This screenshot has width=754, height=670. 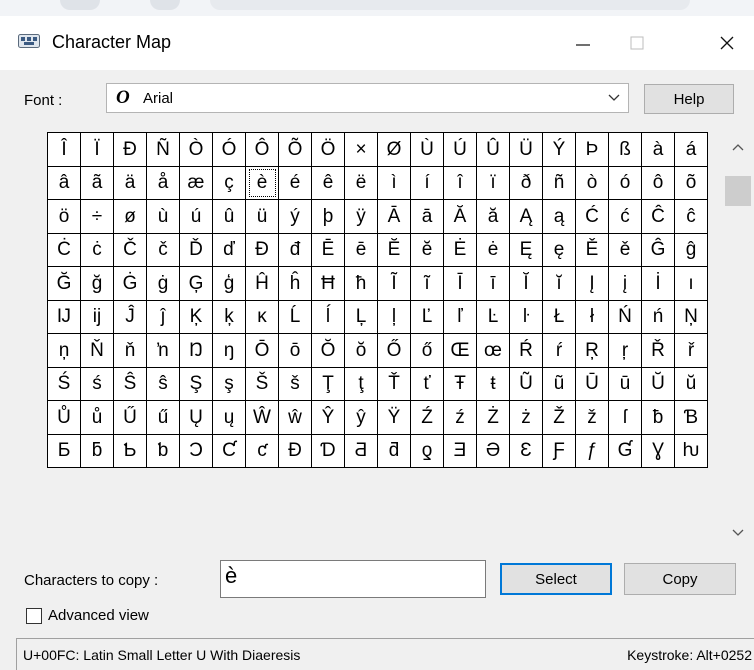 I want to click on character-cell: Œ, so click(x=460, y=350).